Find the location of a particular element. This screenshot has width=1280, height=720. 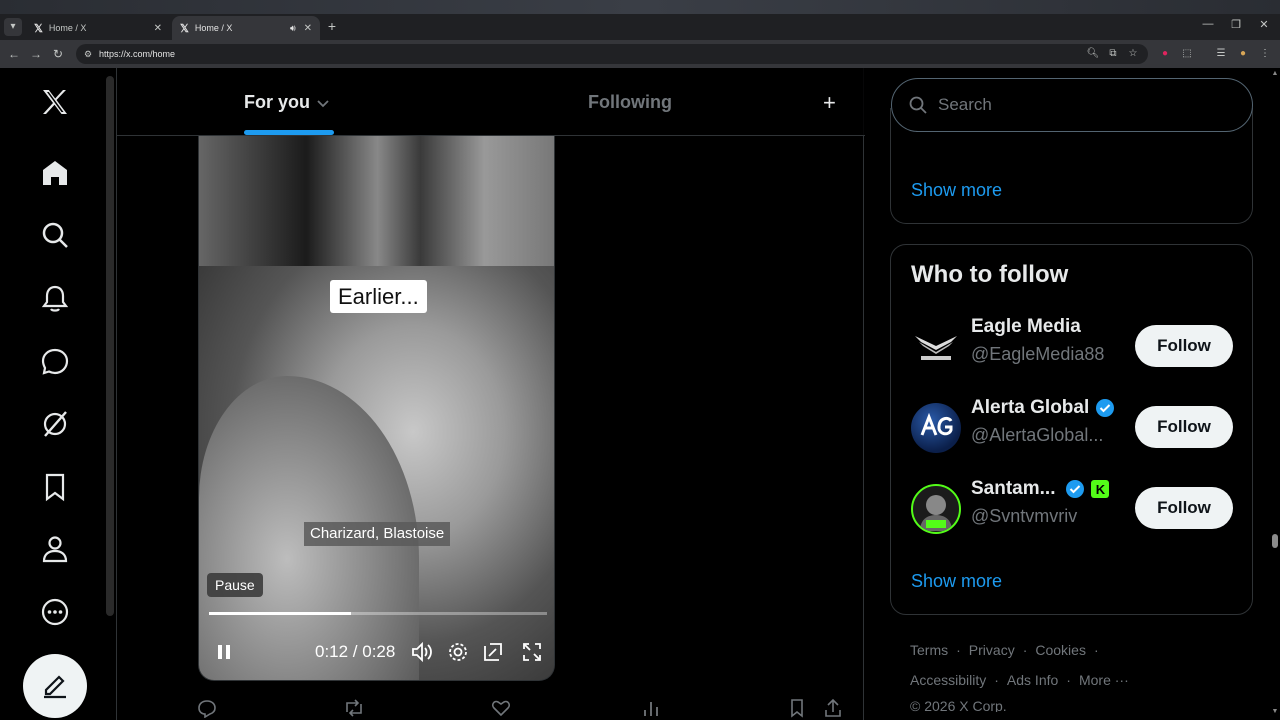

footer-ads-info-link: Ads Info is located at coordinates (1032, 680).